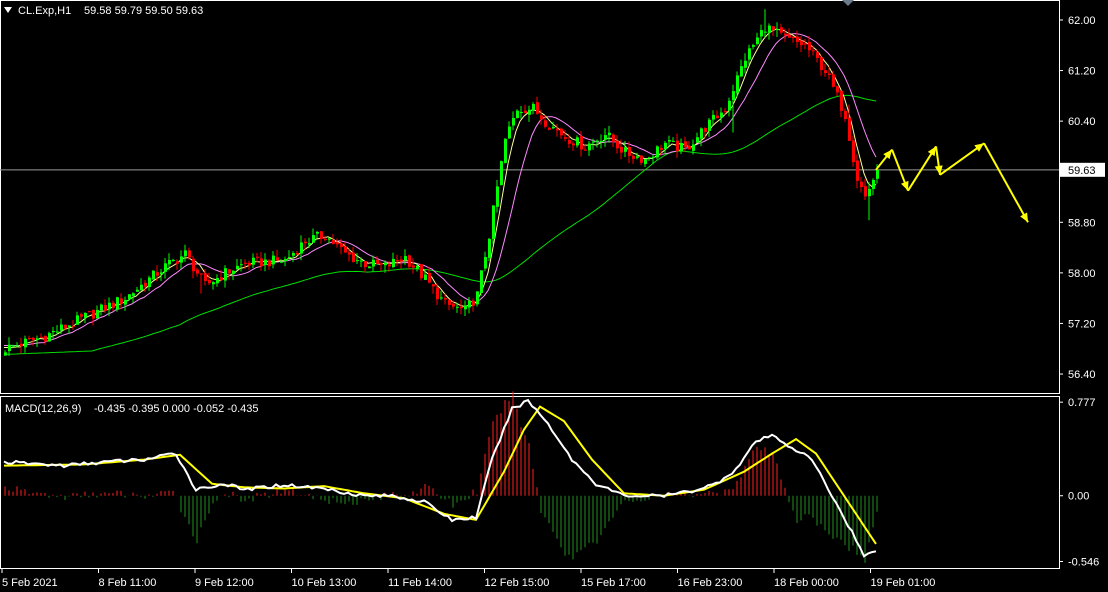 The image size is (1108, 592). Describe the element at coordinates (128, 583) in the screenshot. I see `time-tick-label: 8 Feb 11:00` at that location.